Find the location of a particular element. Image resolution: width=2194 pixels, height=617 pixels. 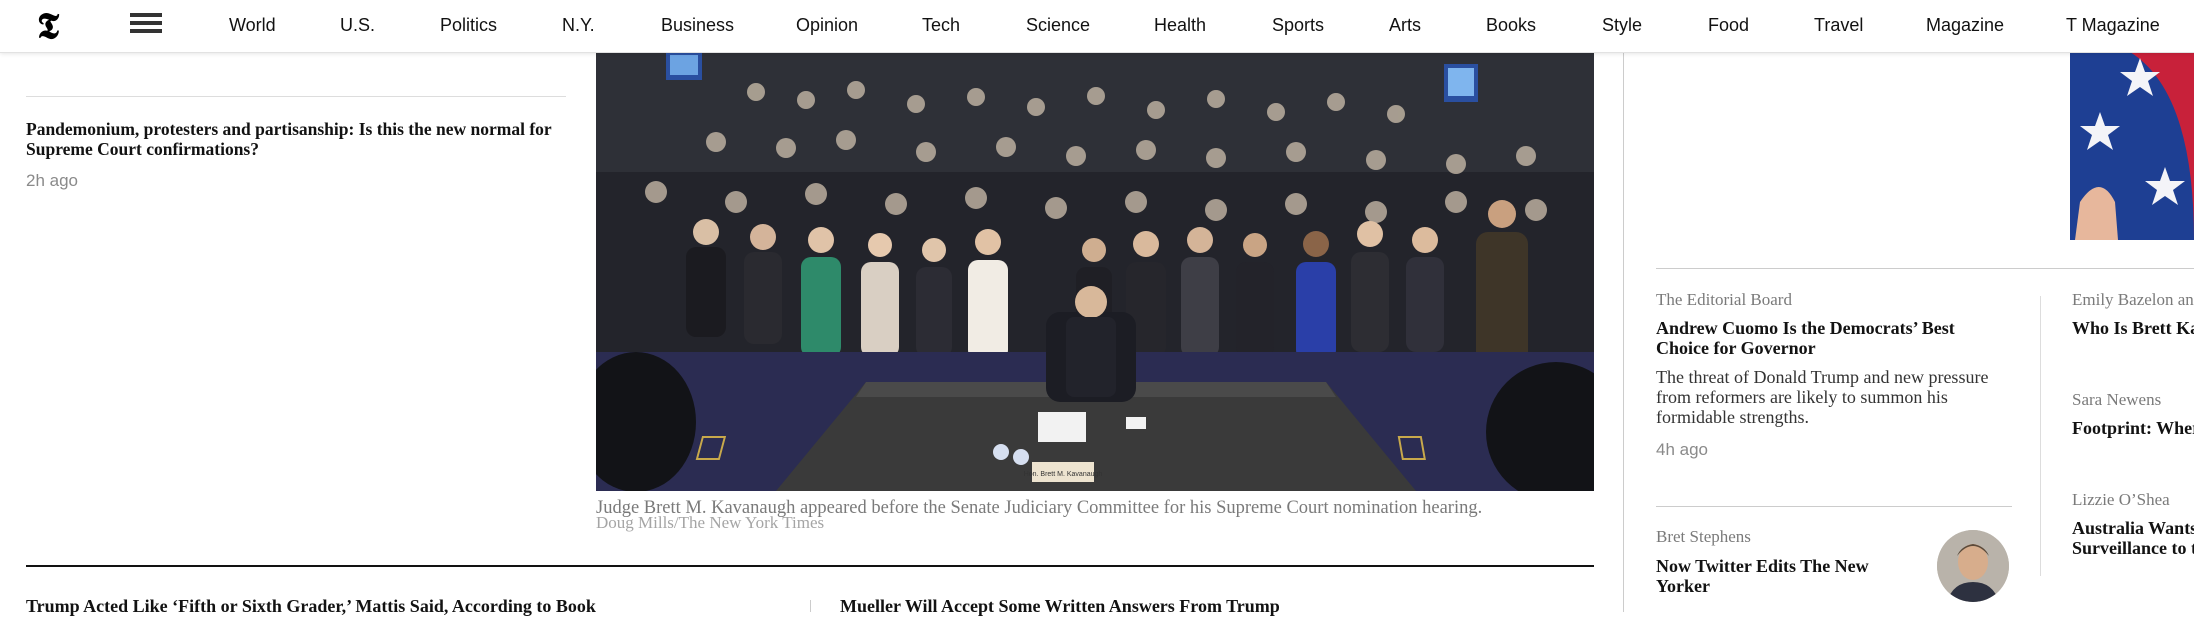

nav-item-food: Food is located at coordinates (1728, 25).